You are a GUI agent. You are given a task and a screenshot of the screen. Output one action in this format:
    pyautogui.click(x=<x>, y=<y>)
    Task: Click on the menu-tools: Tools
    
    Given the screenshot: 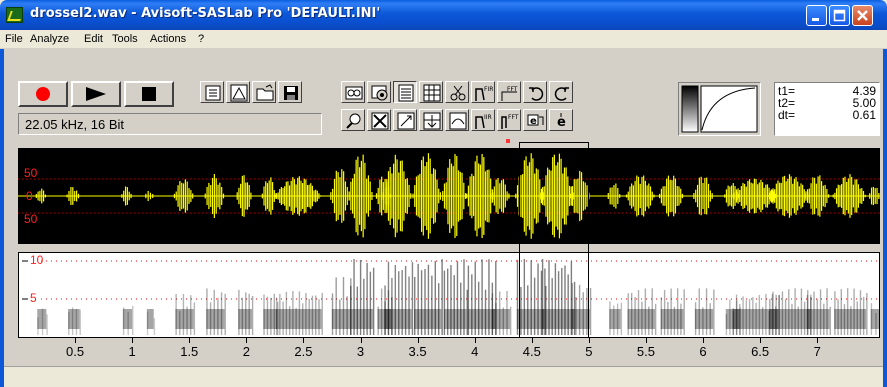 What is the action you would take?
    pyautogui.click(x=125, y=39)
    